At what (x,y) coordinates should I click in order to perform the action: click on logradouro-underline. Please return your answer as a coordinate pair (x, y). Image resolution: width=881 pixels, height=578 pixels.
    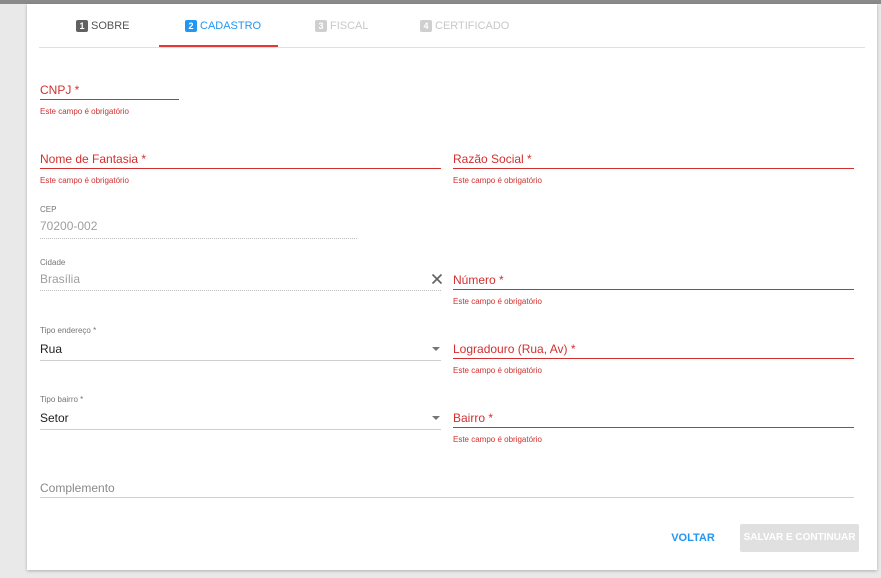
    Looking at the image, I should click on (653, 358).